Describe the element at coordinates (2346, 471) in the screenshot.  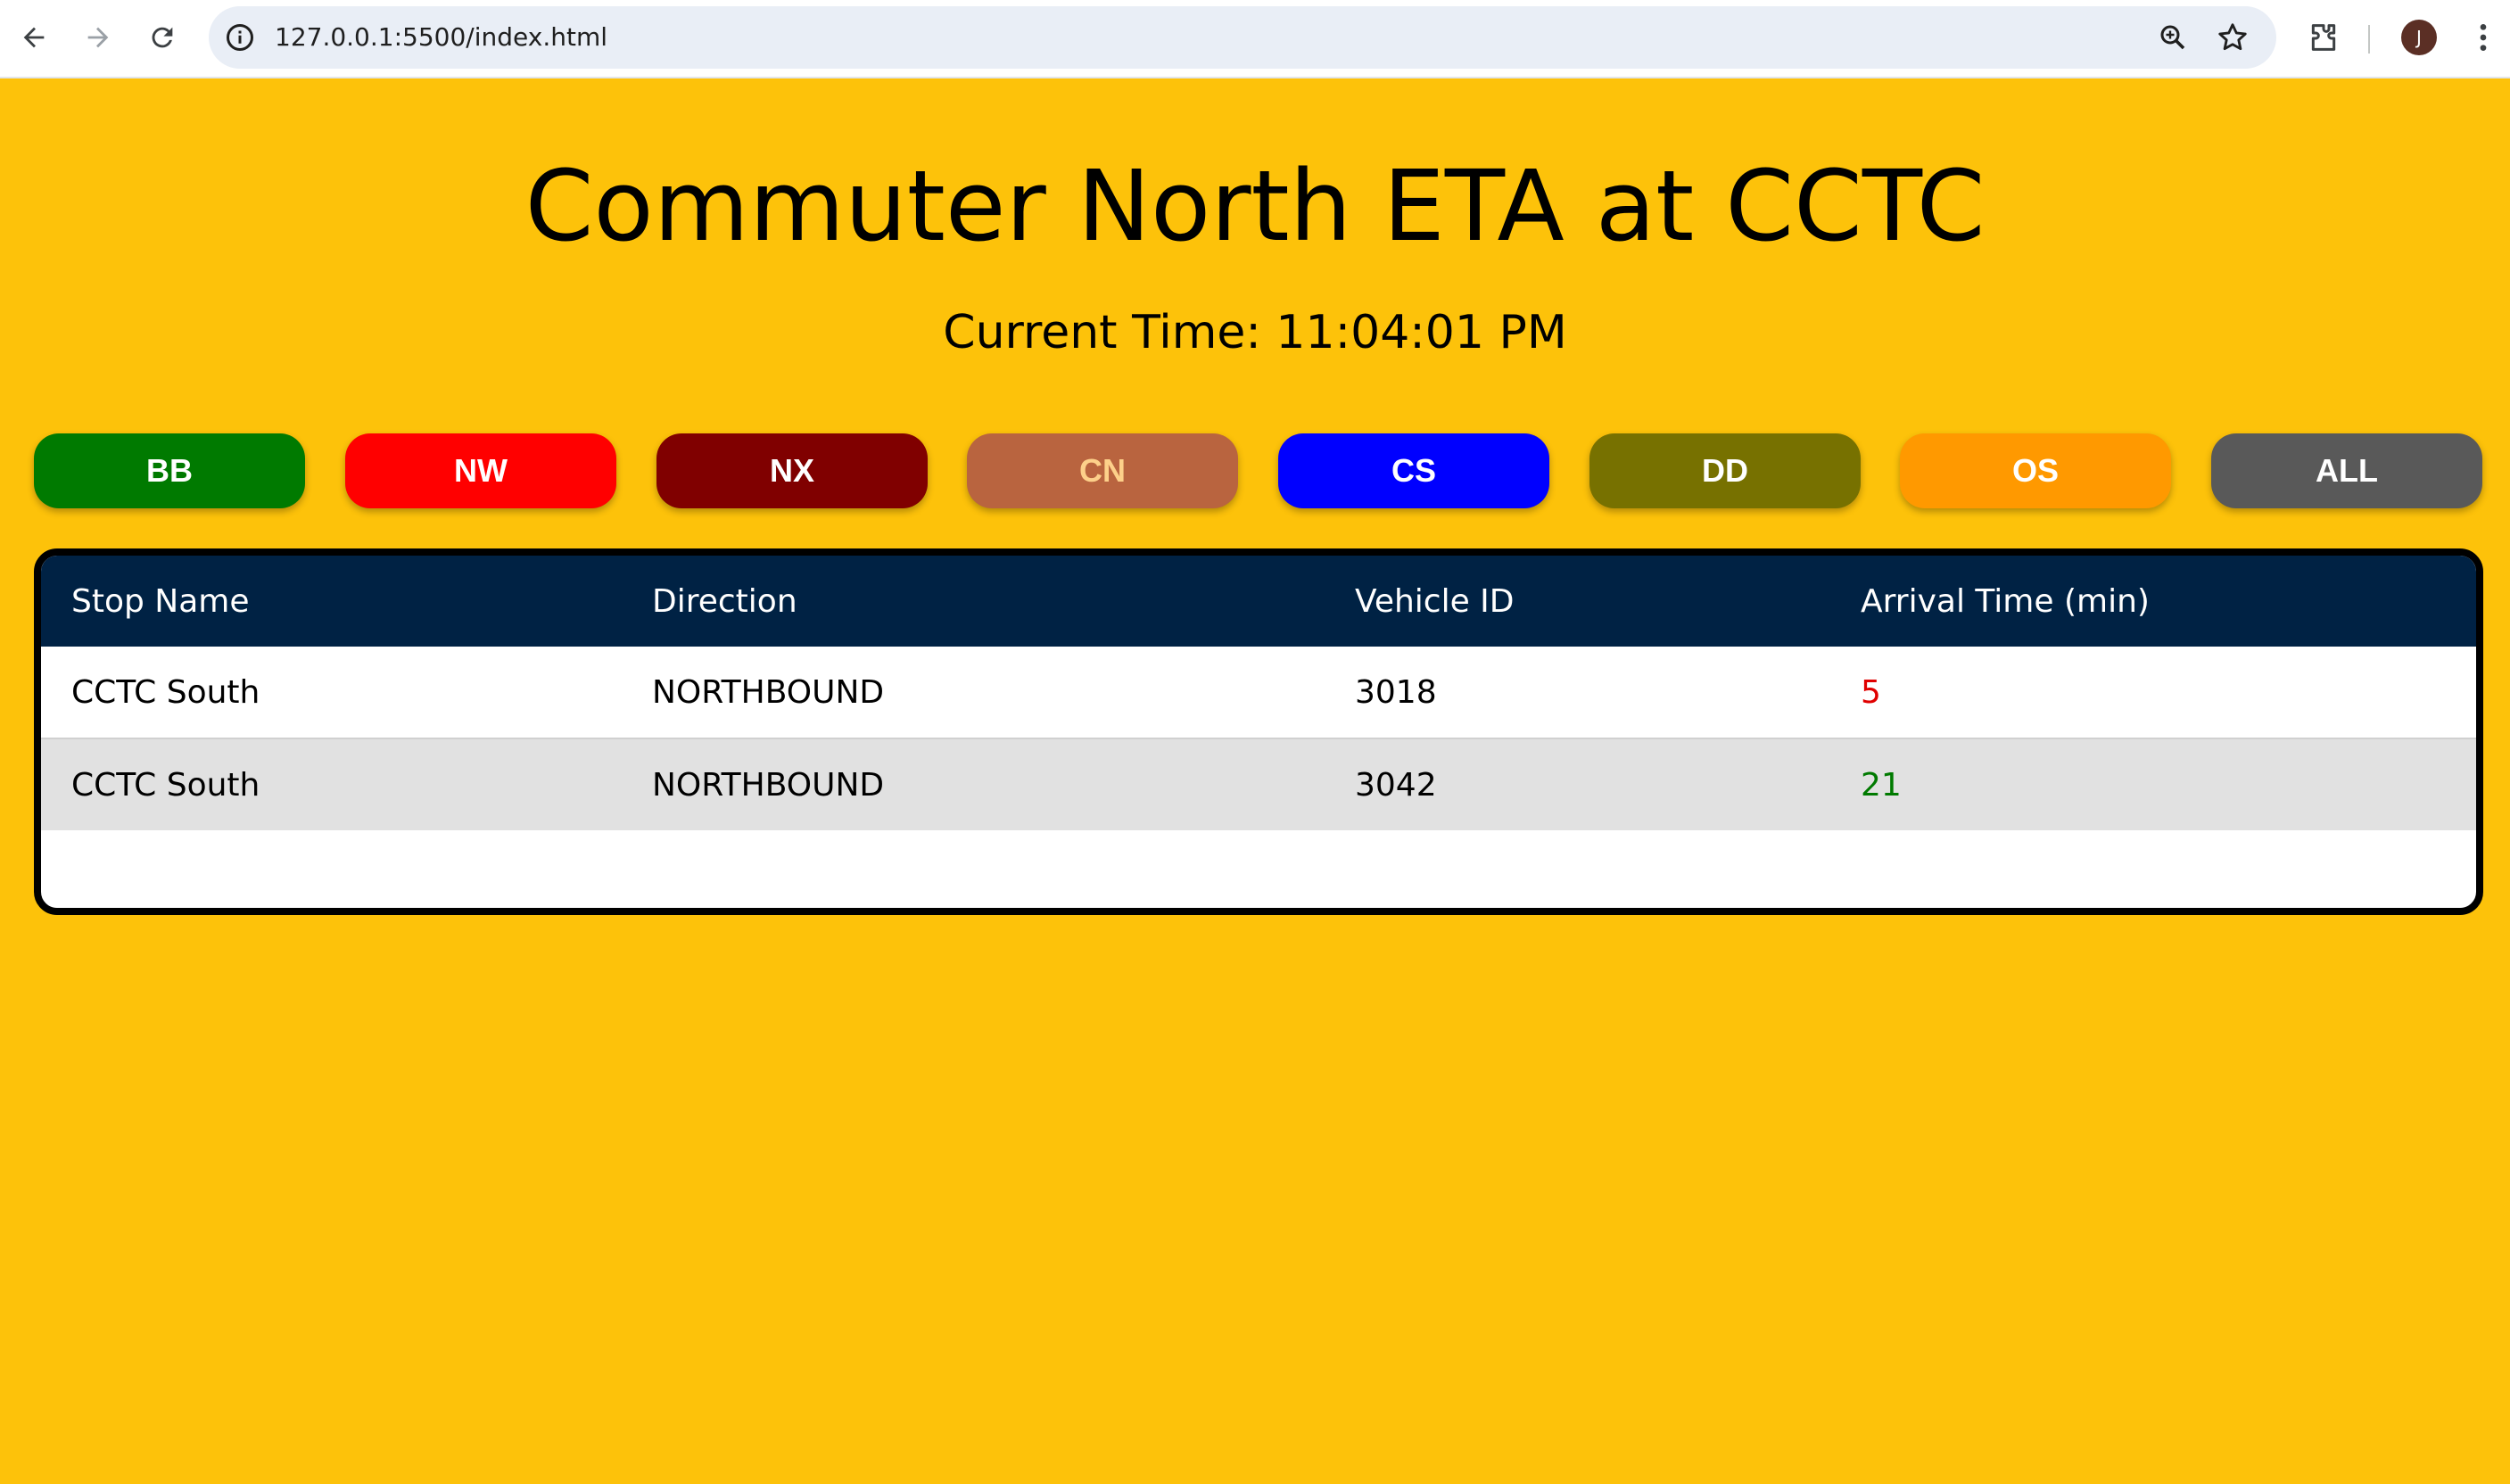
I see `route-button-all: ALL` at that location.